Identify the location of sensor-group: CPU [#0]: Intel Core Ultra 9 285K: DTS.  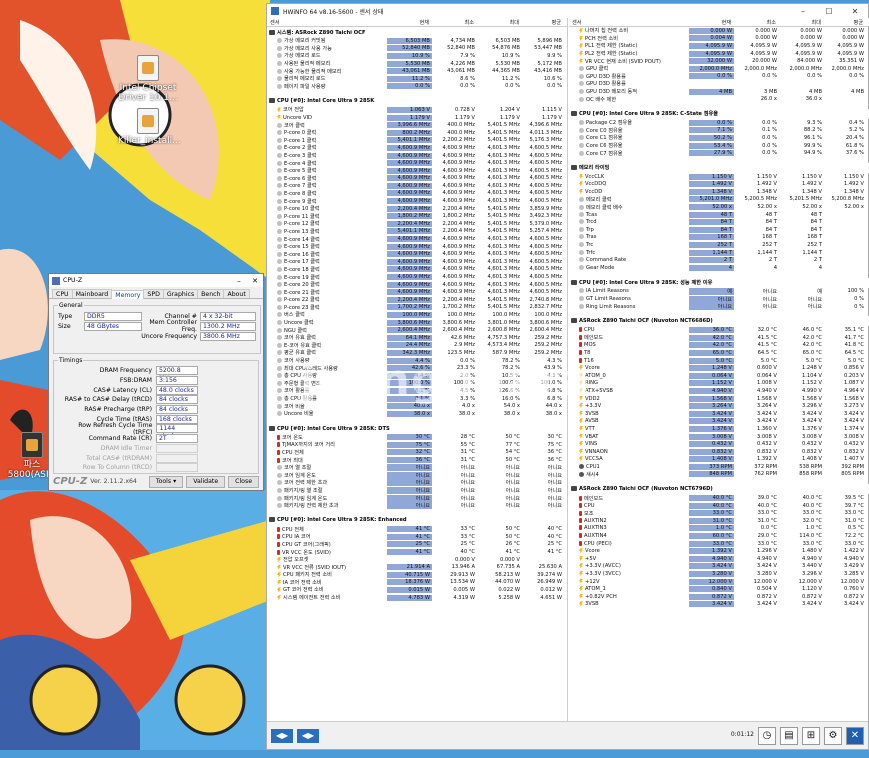
(417, 428).